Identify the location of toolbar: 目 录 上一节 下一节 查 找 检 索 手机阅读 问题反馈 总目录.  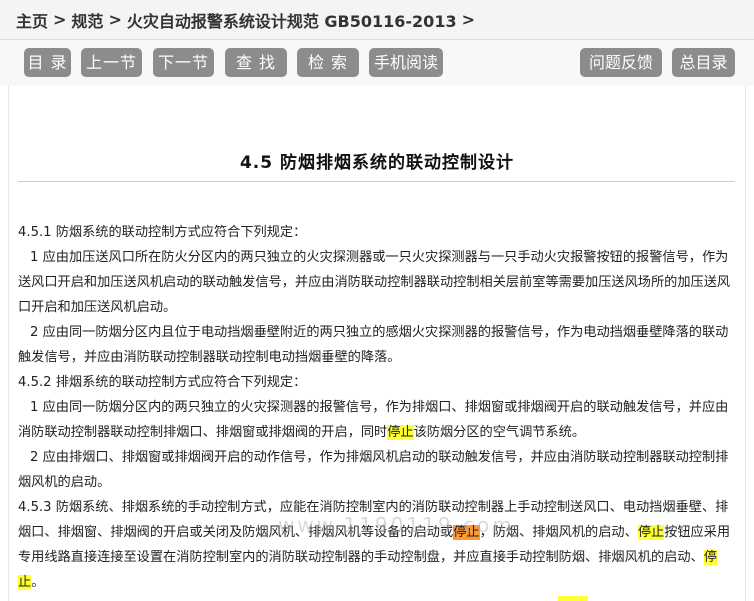
(377, 63).